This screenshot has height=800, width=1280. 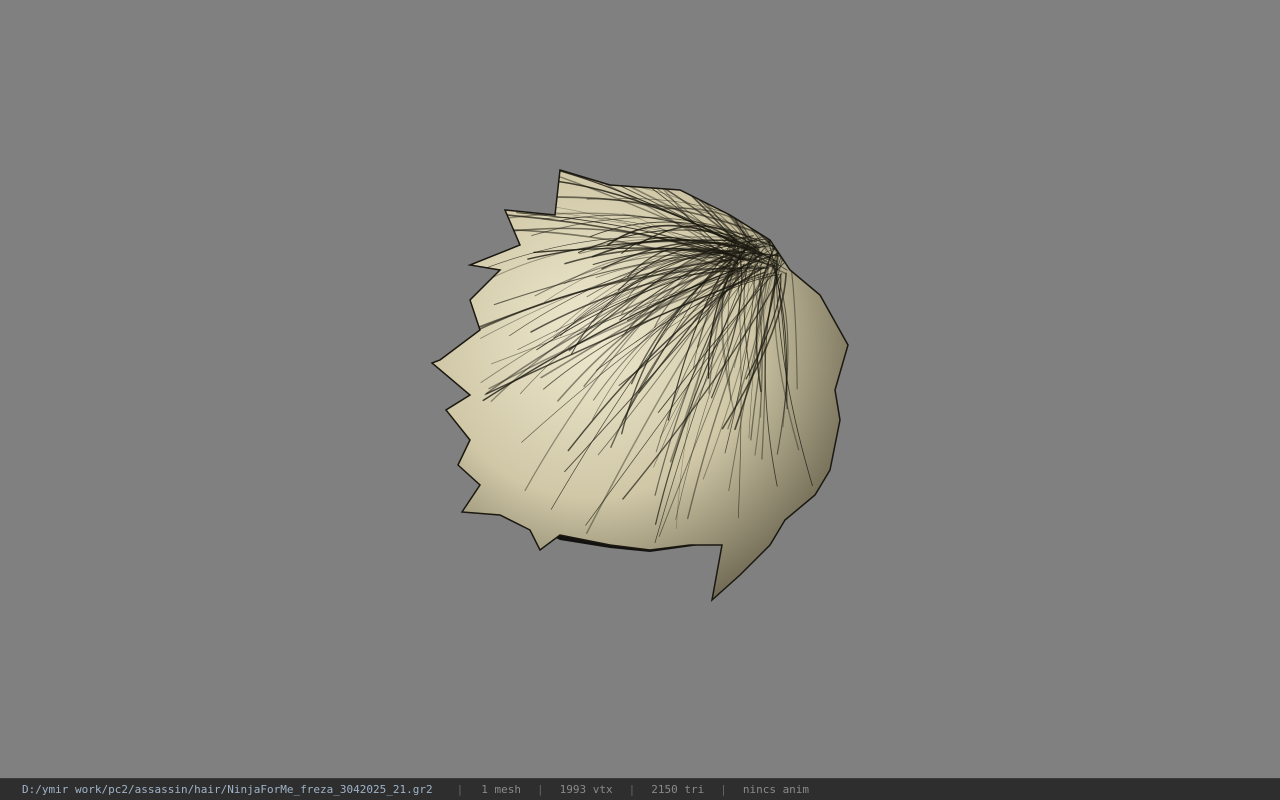 I want to click on triangle-count: 2150 tri, so click(x=678, y=789).